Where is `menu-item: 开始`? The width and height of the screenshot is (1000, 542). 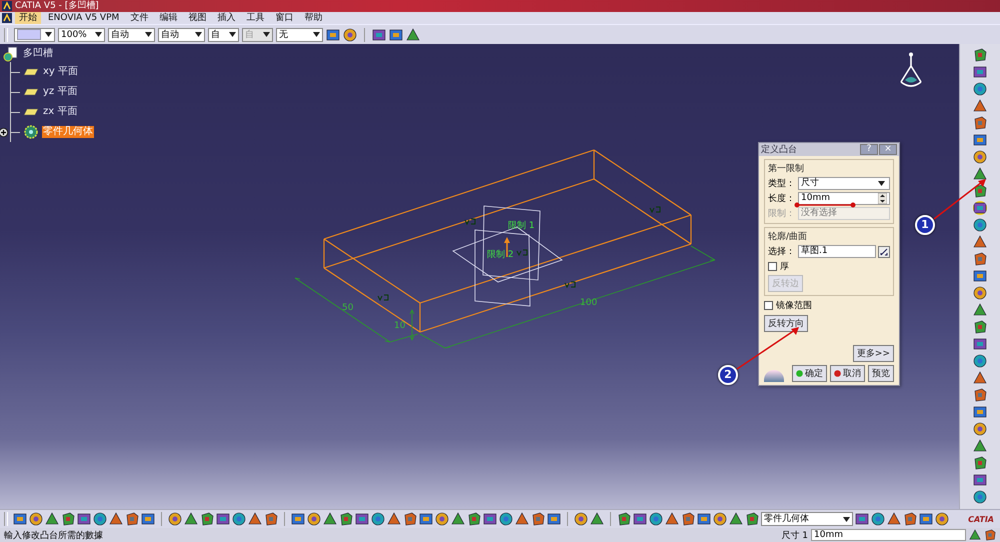
menu-item: 开始 is located at coordinates (28, 18).